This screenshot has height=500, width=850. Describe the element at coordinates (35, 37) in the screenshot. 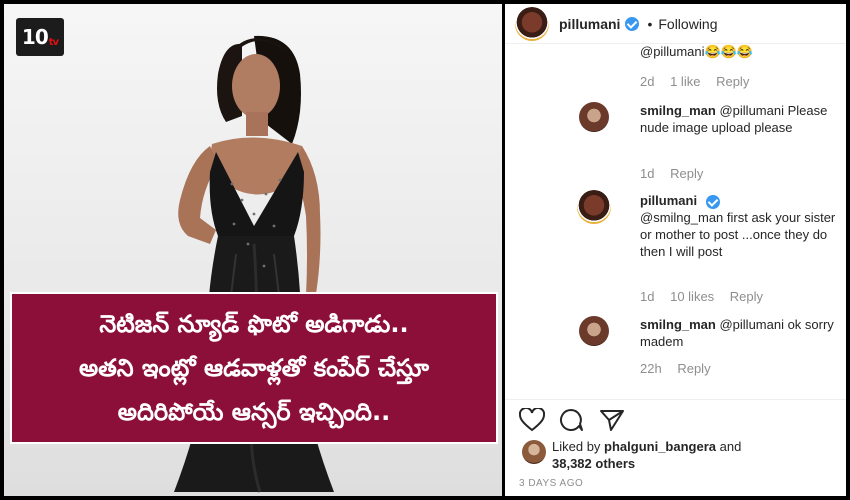

I see `logo-main: 10` at that location.